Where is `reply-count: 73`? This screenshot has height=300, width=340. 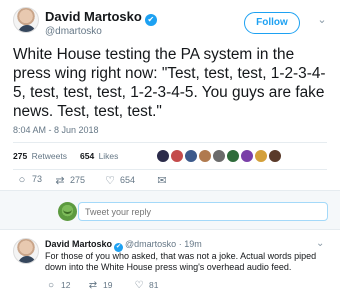 reply-count: 73 is located at coordinates (37, 179).